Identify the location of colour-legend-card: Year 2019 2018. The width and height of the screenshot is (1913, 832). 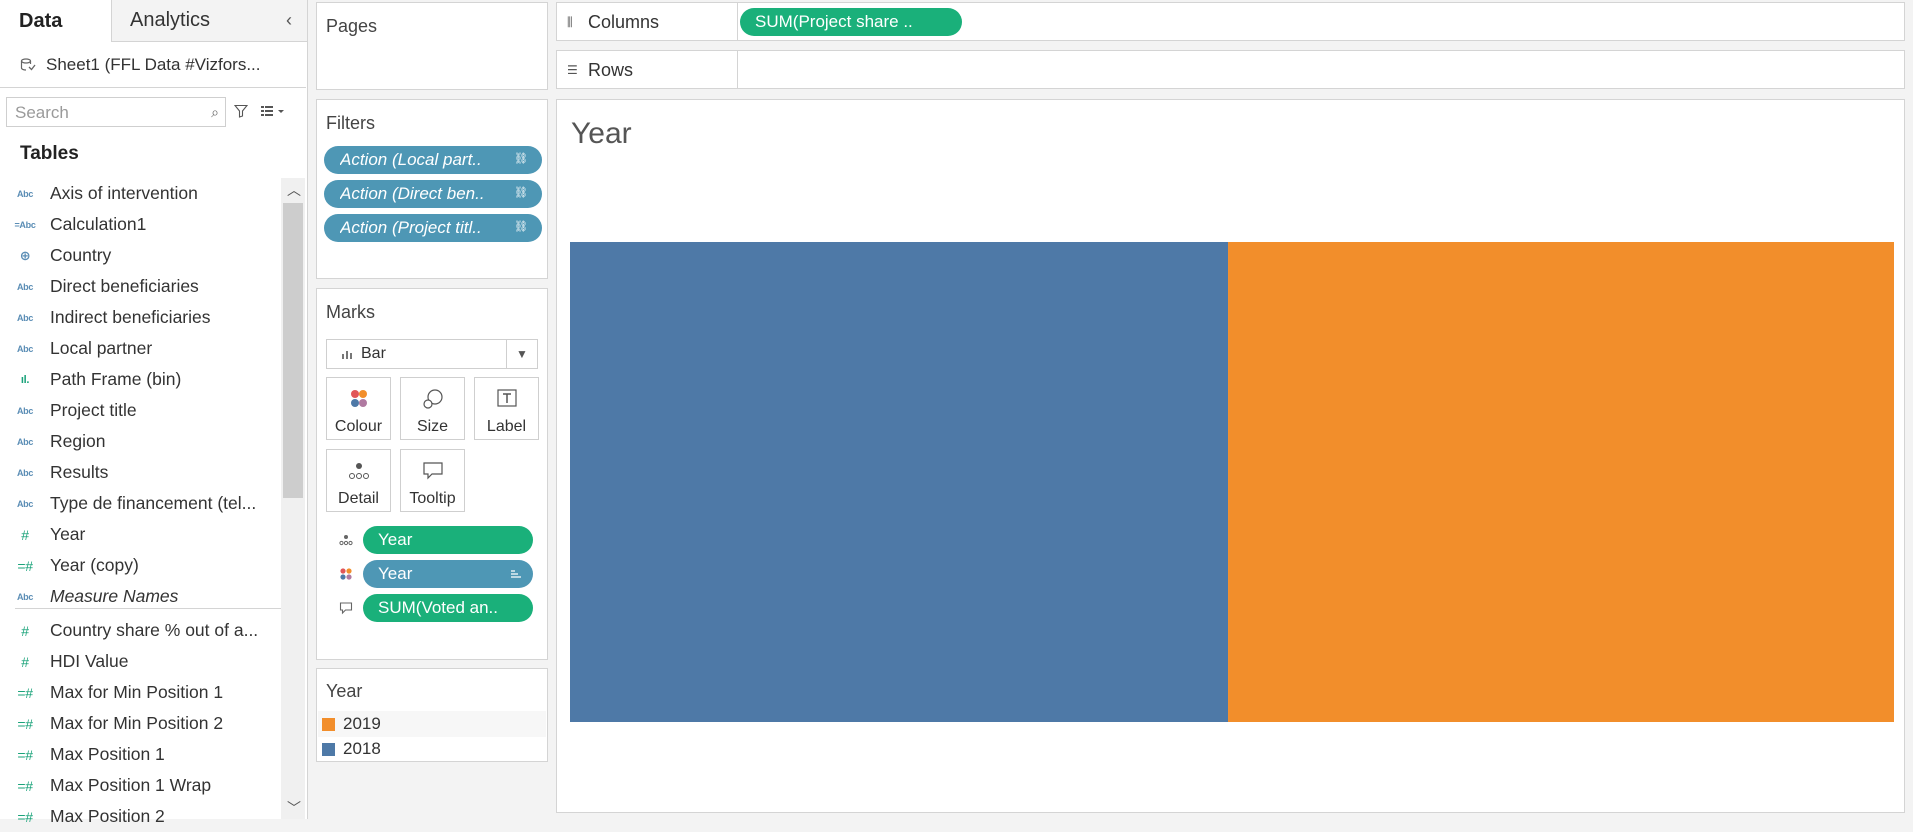
(432, 715).